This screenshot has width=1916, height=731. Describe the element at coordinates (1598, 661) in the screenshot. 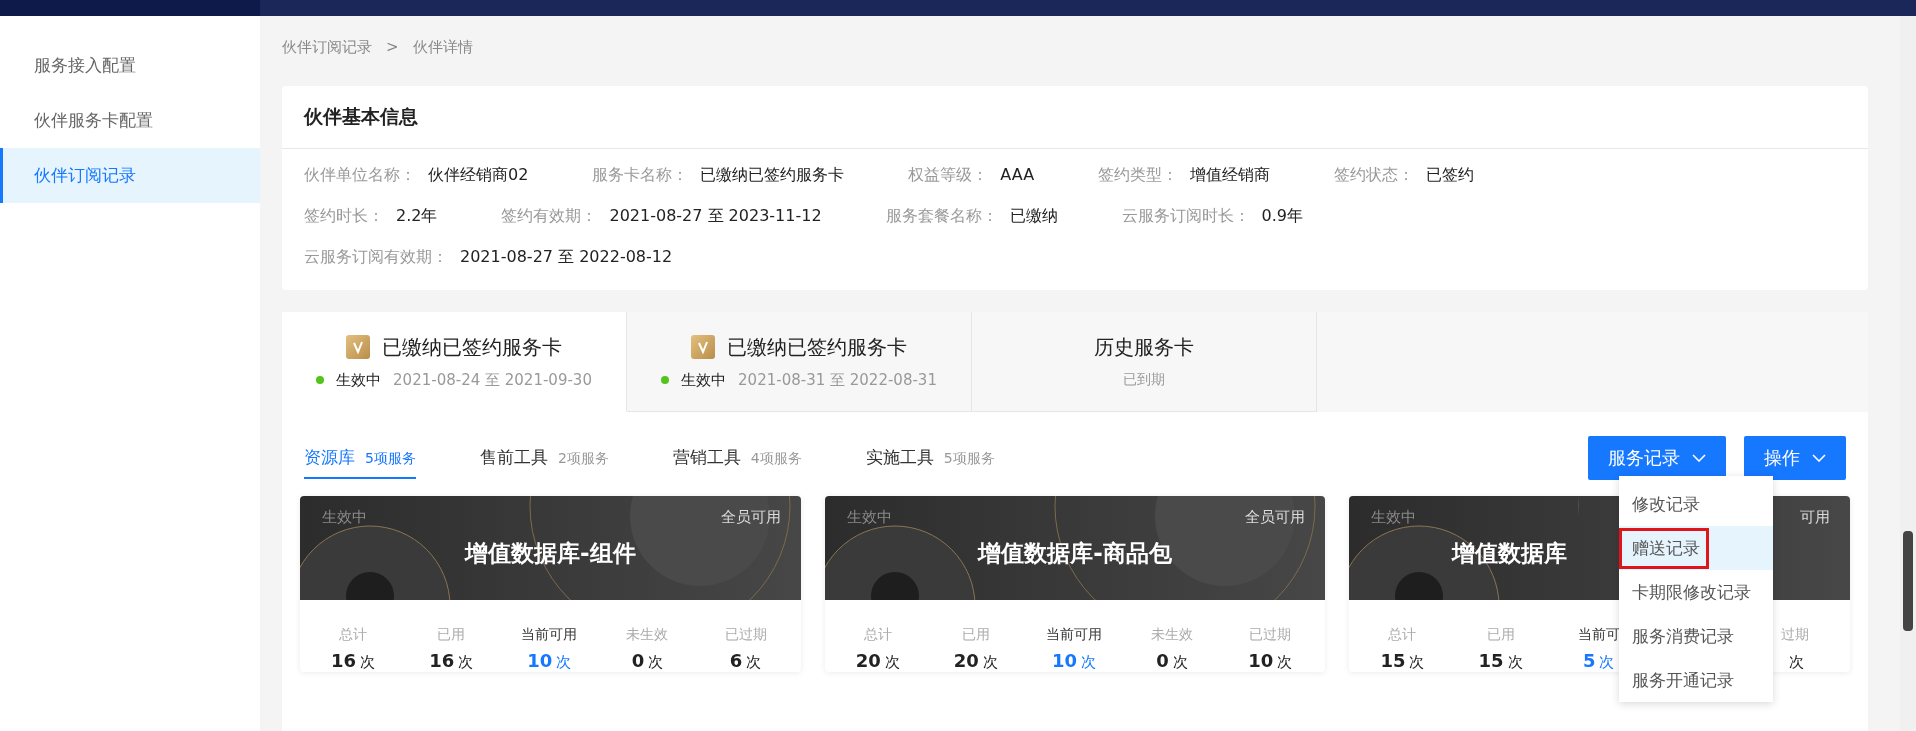

I see `stat-value: 5 次` at that location.